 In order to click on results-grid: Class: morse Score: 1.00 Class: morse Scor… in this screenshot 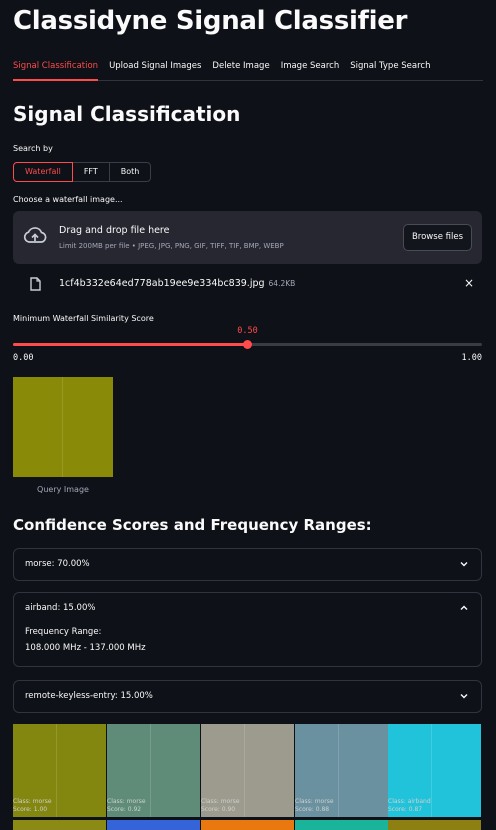, I will do `click(247, 777)`.